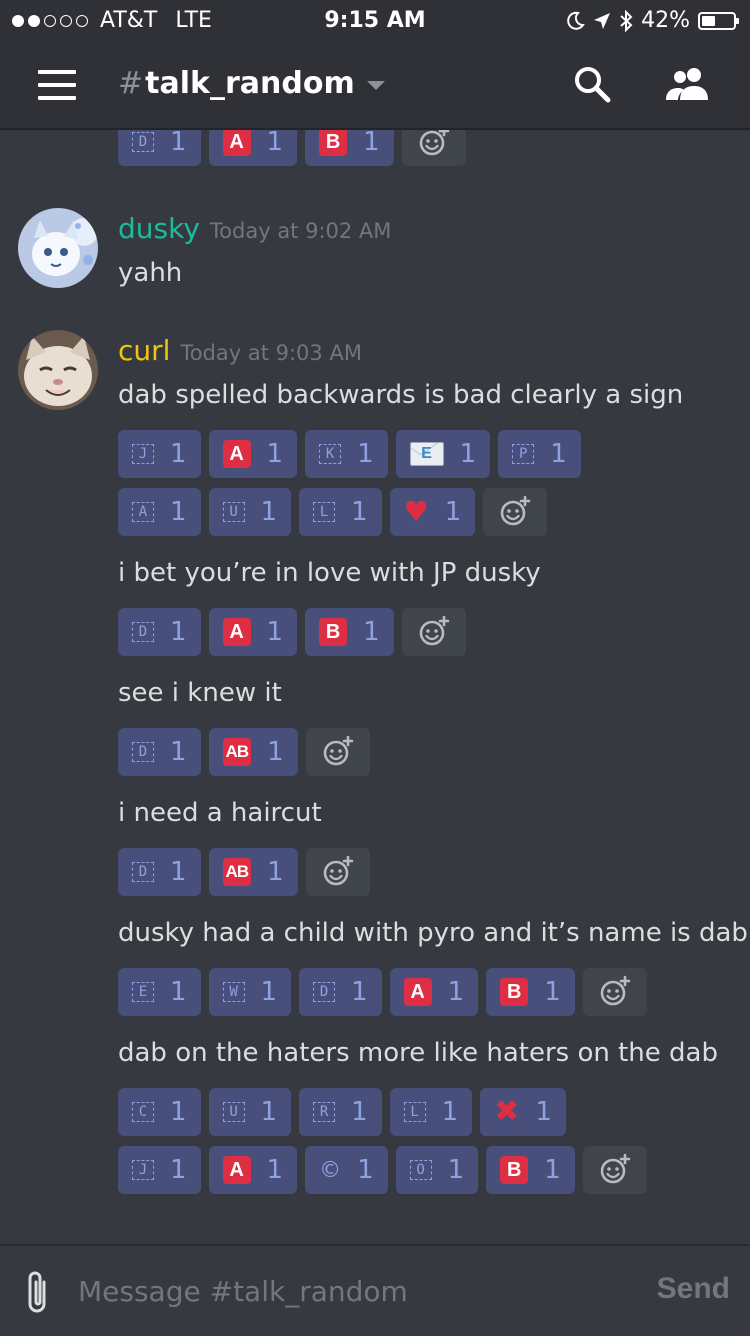 This screenshot has height=1336, width=750. What do you see at coordinates (57, 85) in the screenshot?
I see `hamburger-menu-icon` at bounding box center [57, 85].